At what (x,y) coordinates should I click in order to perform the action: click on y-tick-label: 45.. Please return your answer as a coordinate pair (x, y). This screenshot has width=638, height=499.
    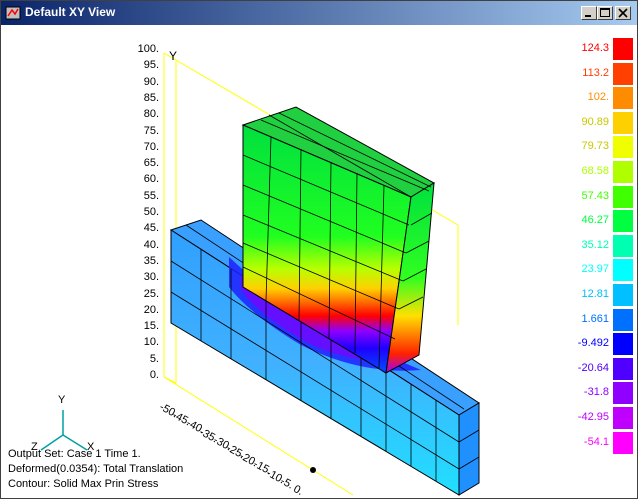
    Looking at the image, I should click on (151, 228).